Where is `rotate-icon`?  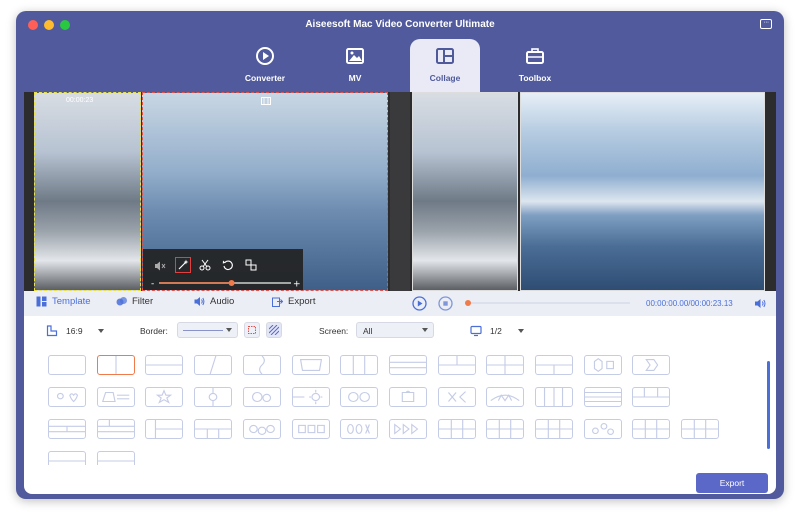 rotate-icon is located at coordinates (228, 265).